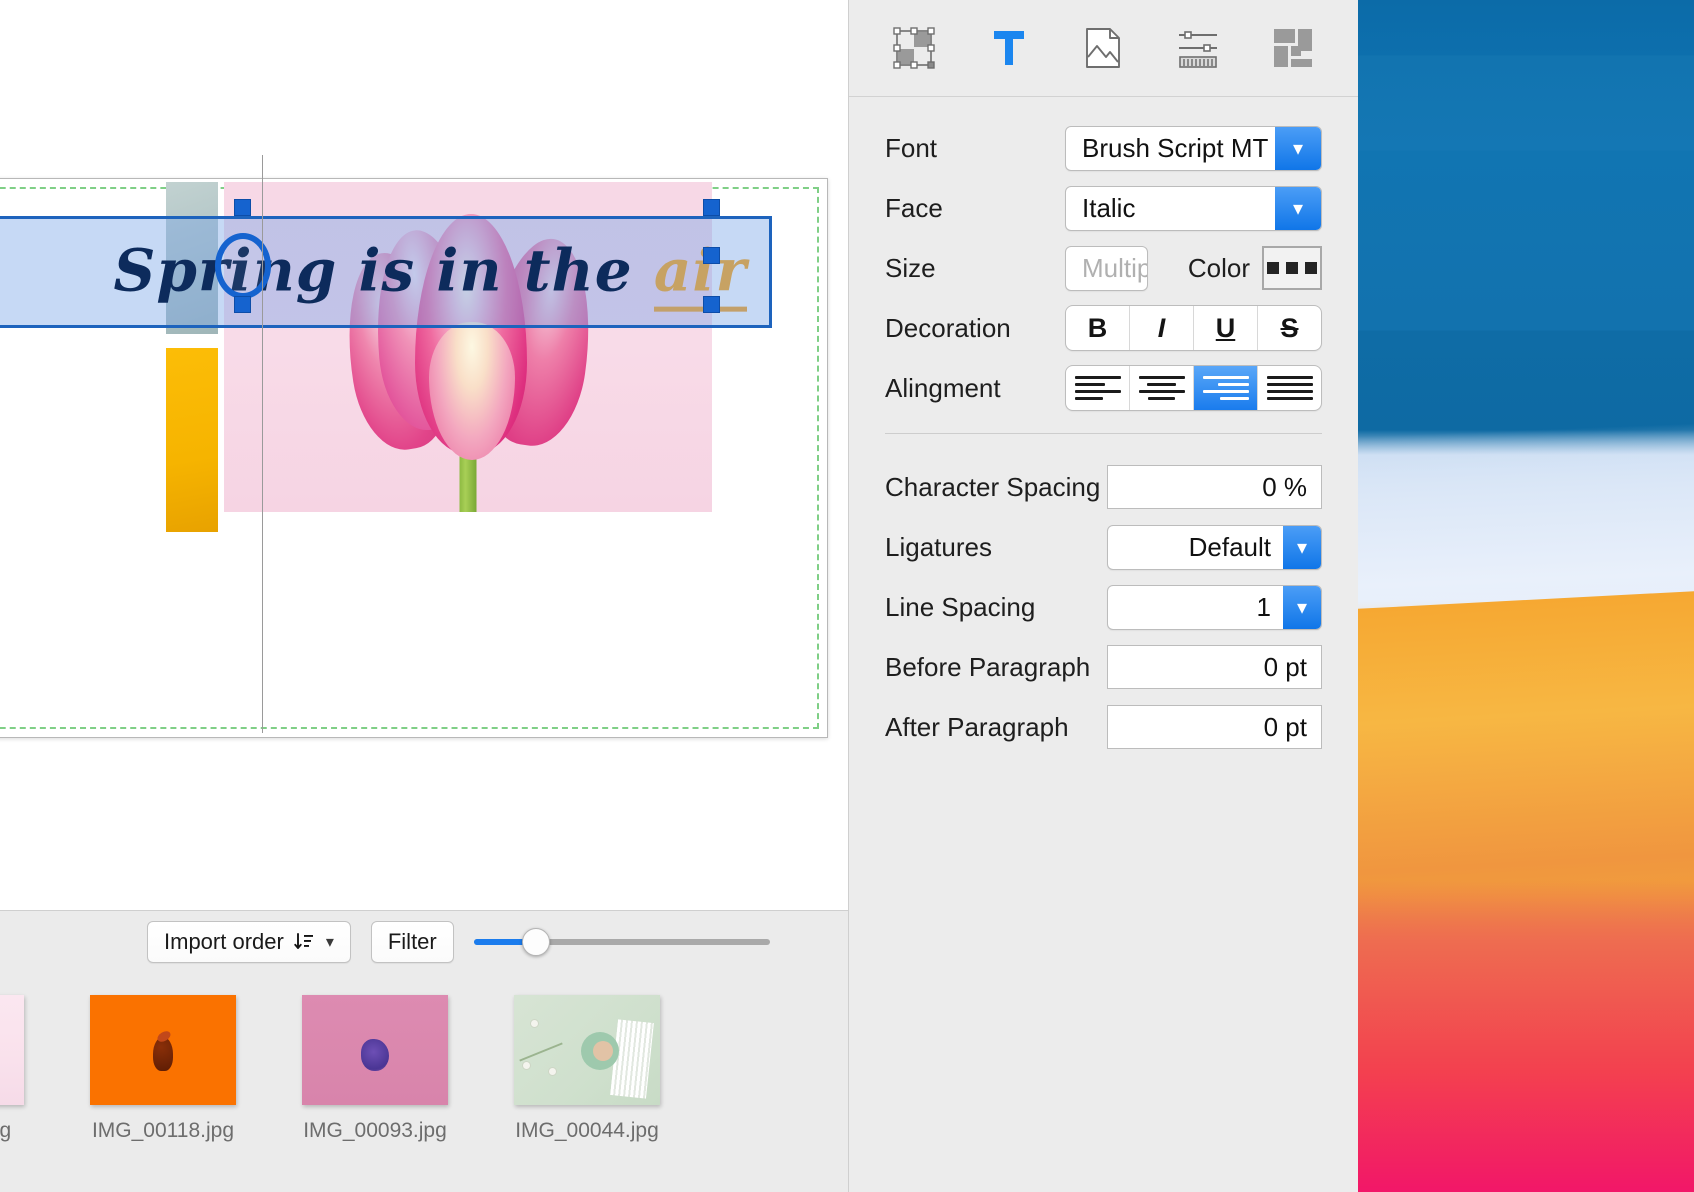 The width and height of the screenshot is (1694, 1192). What do you see at coordinates (1289, 328) in the screenshot?
I see `strikethrough-button: S` at bounding box center [1289, 328].